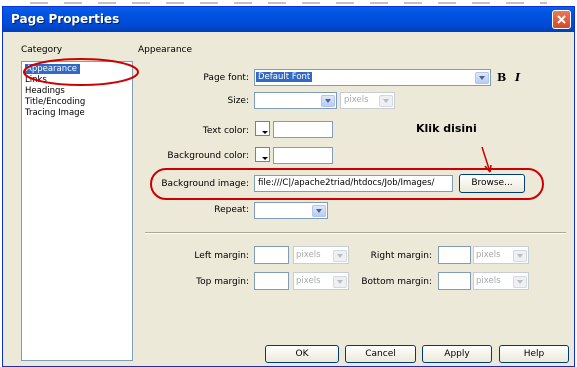 The image size is (577, 367). Describe the element at coordinates (303, 155) in the screenshot. I see `background-color-input` at that location.